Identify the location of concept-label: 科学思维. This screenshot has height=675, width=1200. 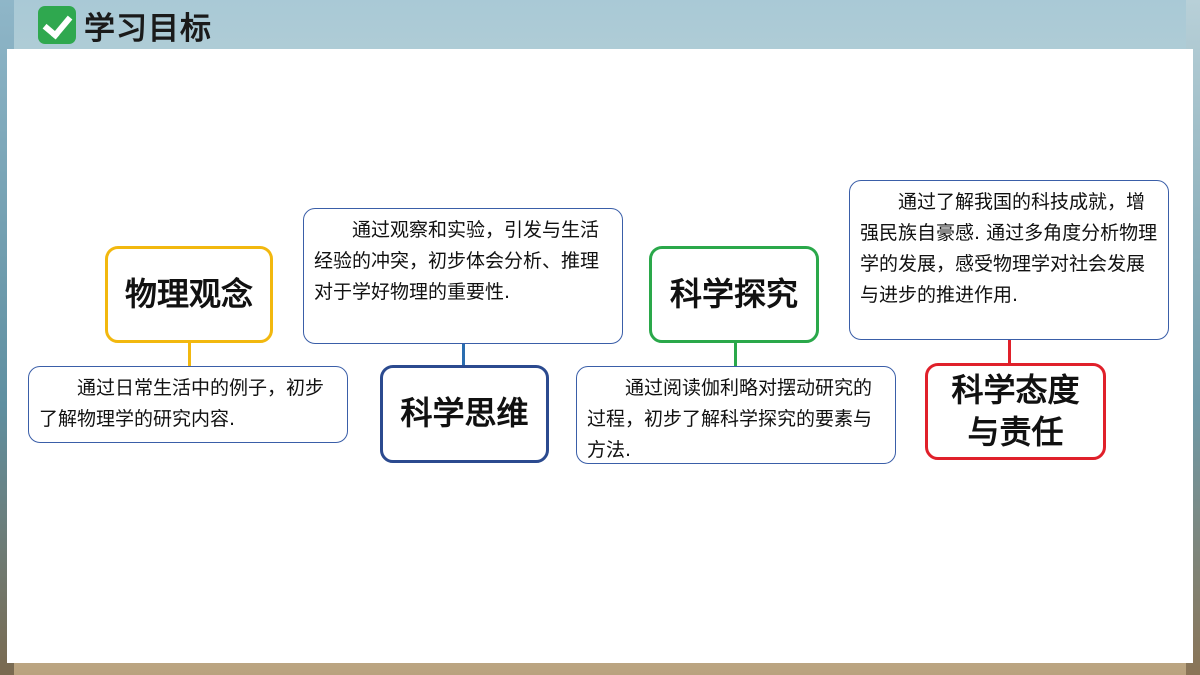
(464, 413).